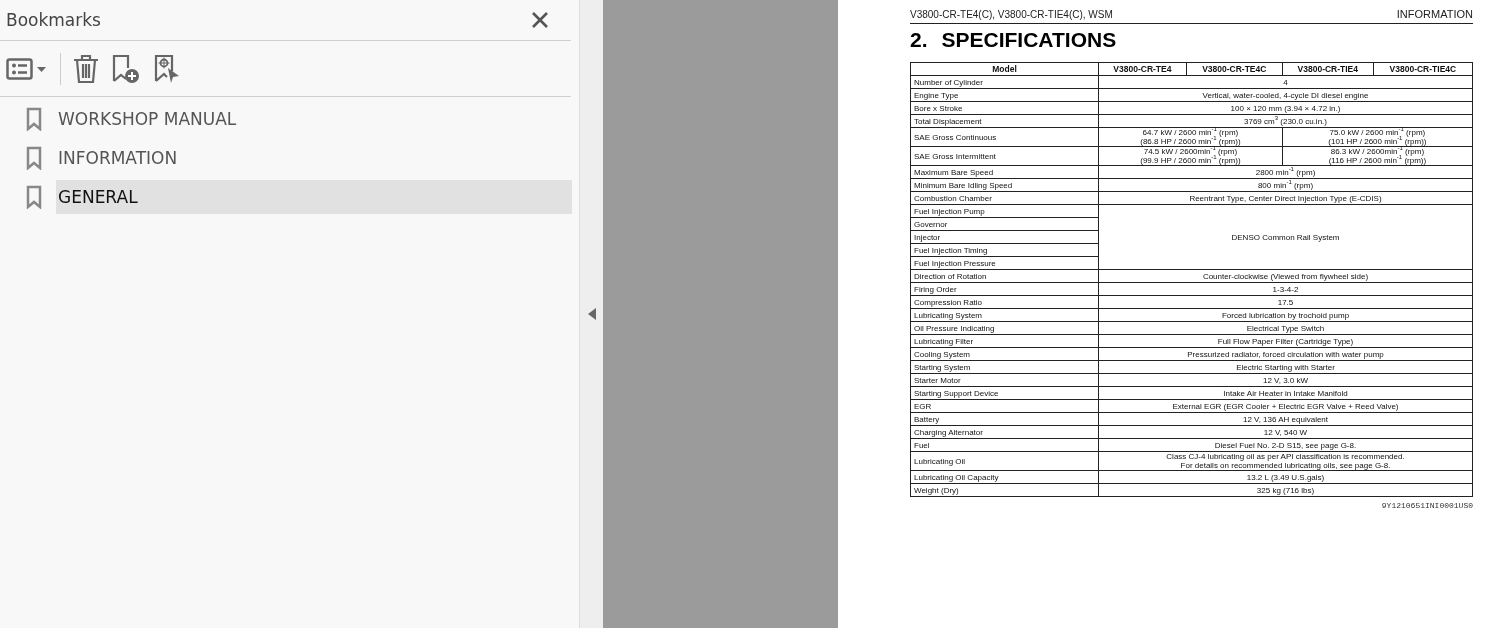  What do you see at coordinates (1285, 237) in the screenshot?
I see `table-cell: DENSO Common Rail System` at bounding box center [1285, 237].